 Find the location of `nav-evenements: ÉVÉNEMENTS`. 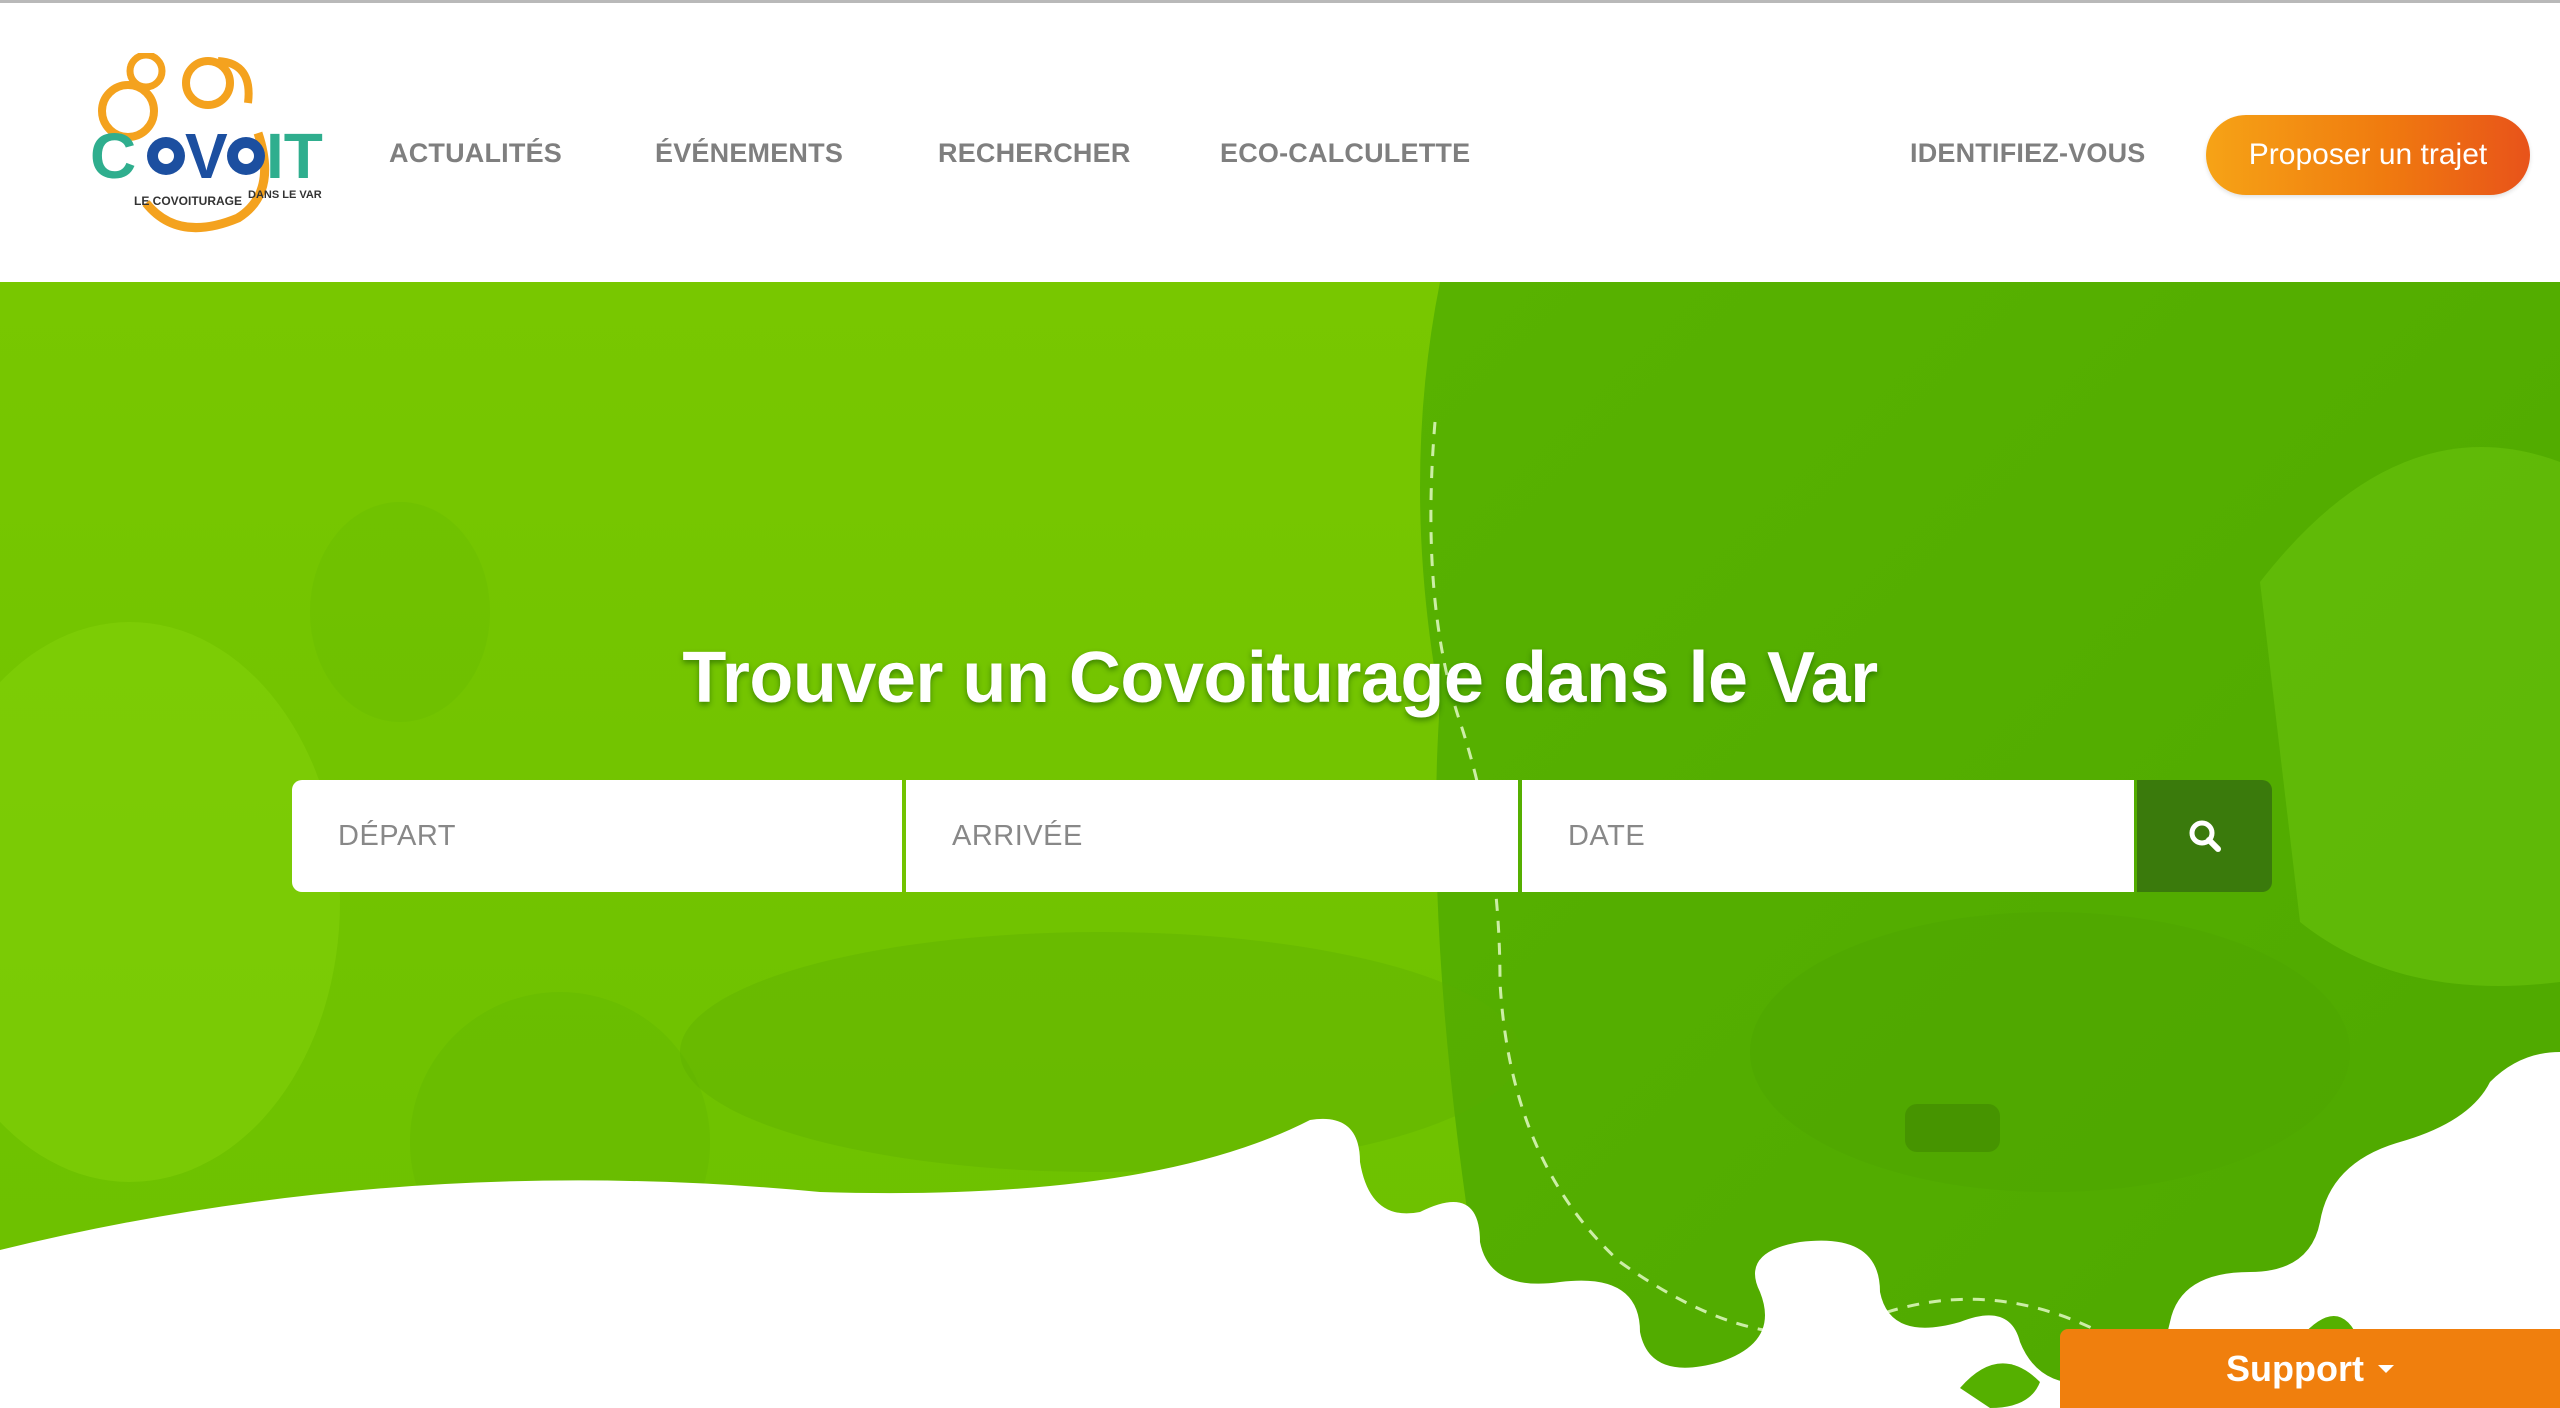

nav-evenements: ÉVÉNEMENTS is located at coordinates (749, 153).